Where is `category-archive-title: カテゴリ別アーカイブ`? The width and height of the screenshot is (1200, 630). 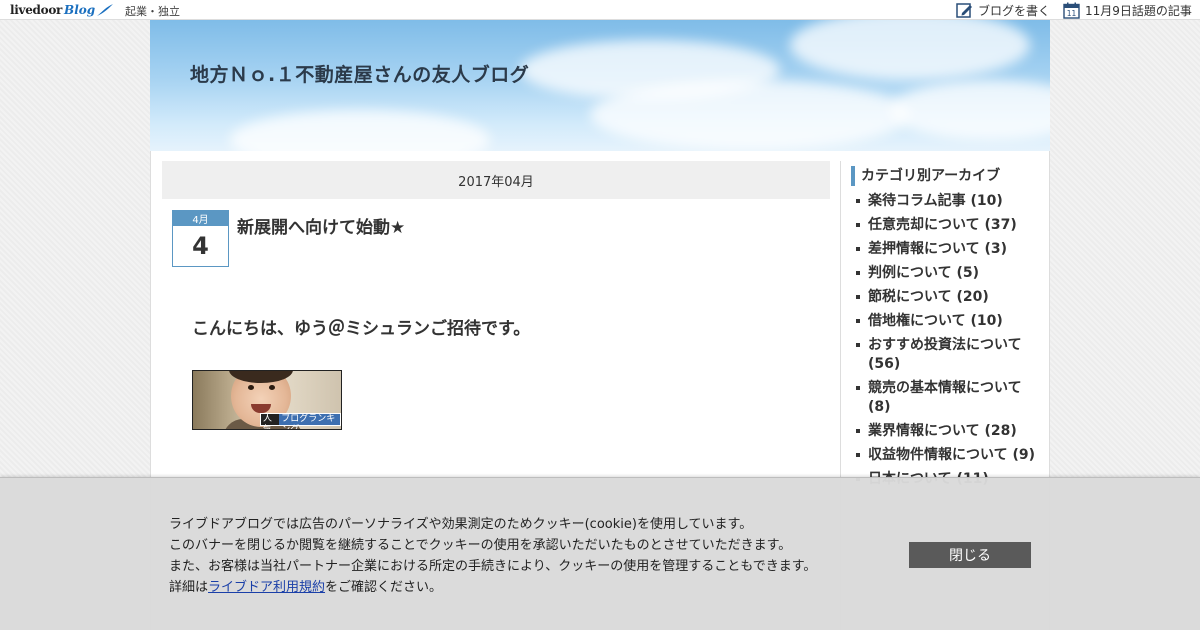
category-archive-title: カテゴリ別アーカイブ is located at coordinates (946, 176).